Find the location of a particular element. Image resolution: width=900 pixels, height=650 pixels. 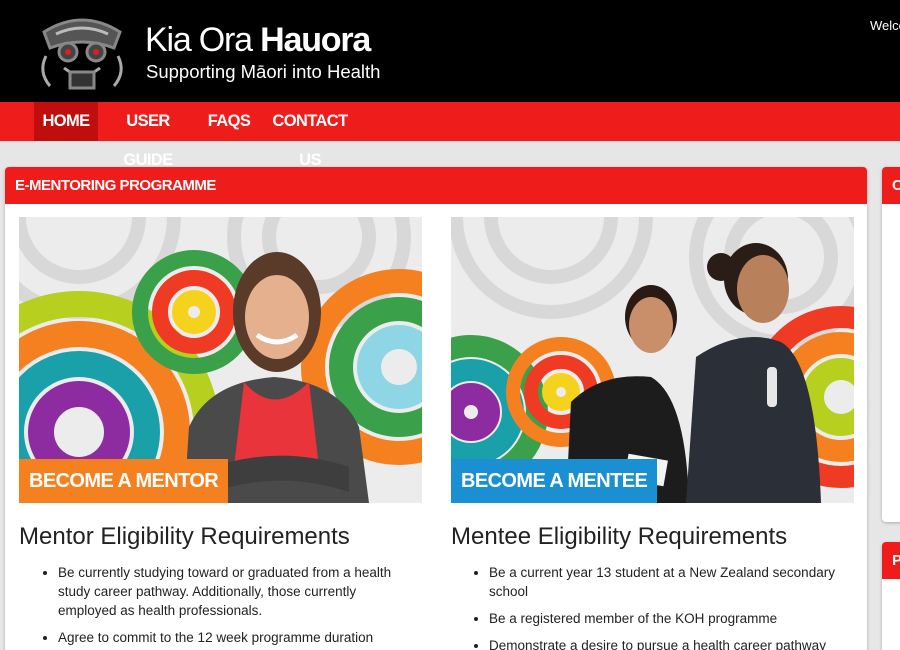

brand-tagline: Supporting Māori into Health is located at coordinates (263, 71).